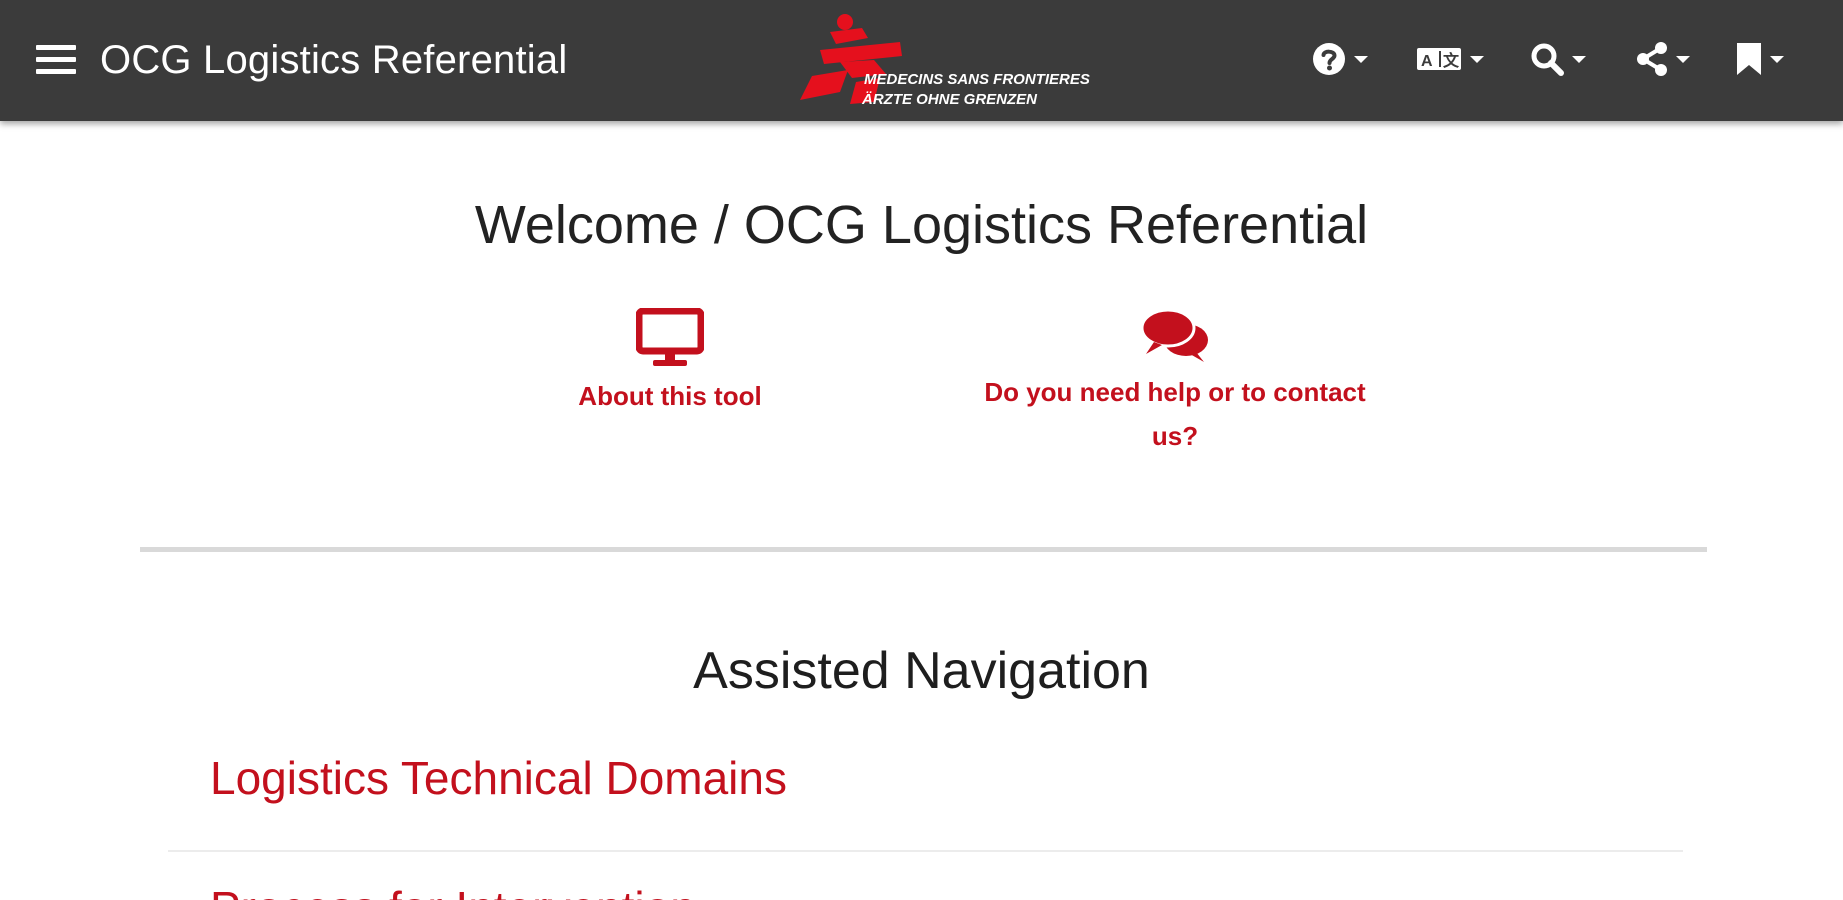 Image resolution: width=1843 pixels, height=900 pixels. What do you see at coordinates (925, 851) in the screenshot?
I see `nav-item-separator` at bounding box center [925, 851].